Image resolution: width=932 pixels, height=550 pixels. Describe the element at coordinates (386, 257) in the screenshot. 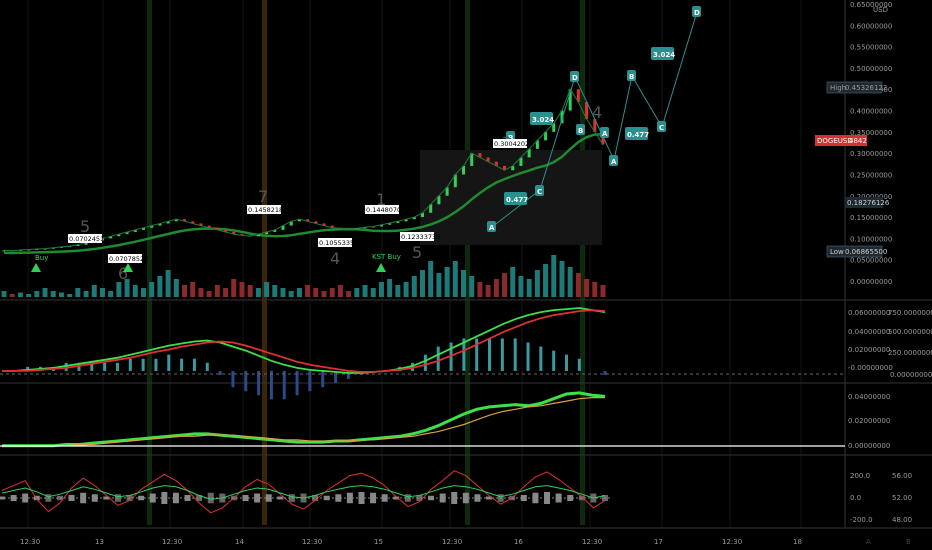

I see `kst-buy-label: KST Buy` at that location.